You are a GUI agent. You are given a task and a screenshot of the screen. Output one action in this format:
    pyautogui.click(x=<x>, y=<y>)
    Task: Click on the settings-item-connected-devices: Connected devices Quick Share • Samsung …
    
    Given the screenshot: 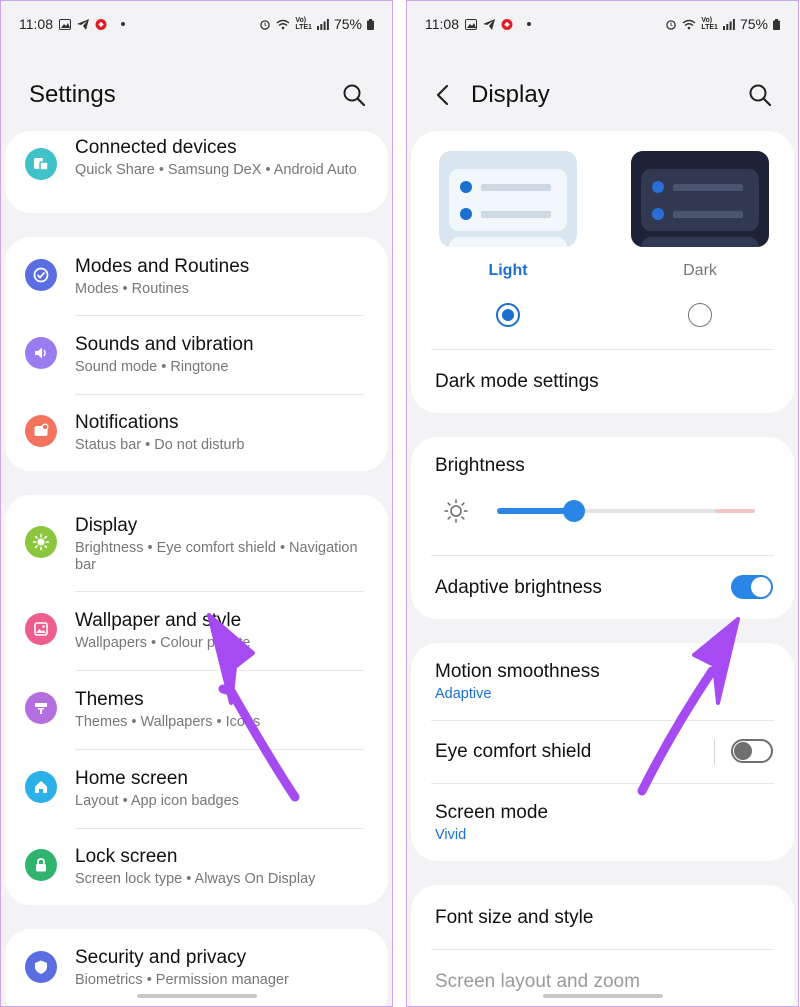 What is the action you would take?
    pyautogui.click(x=196, y=172)
    